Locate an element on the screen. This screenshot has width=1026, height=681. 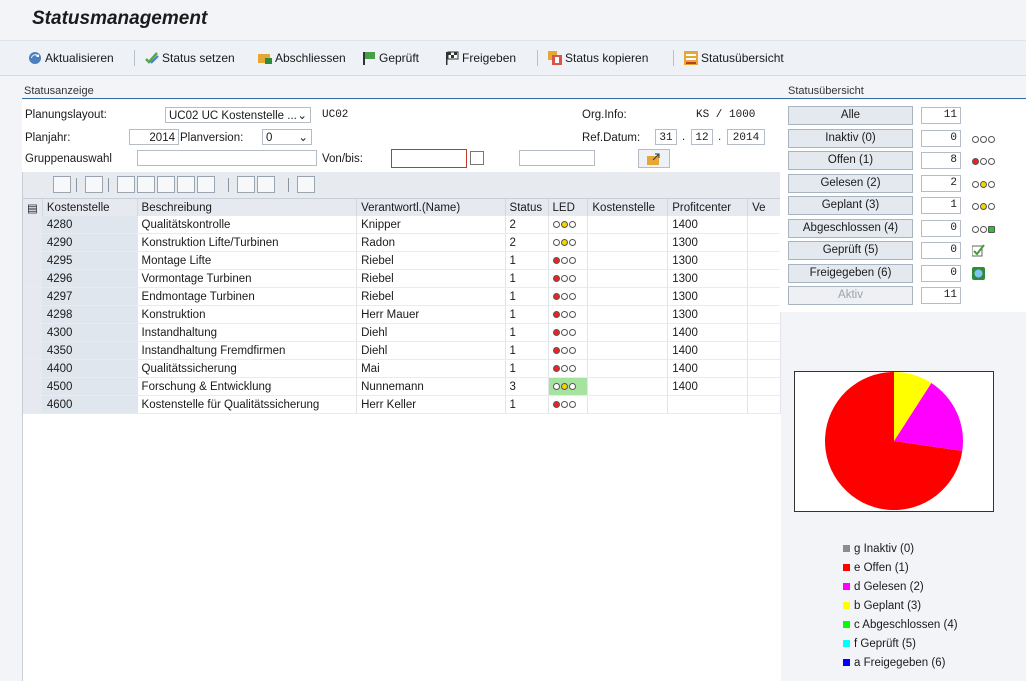
print-icon is located at coordinates (246, 184).